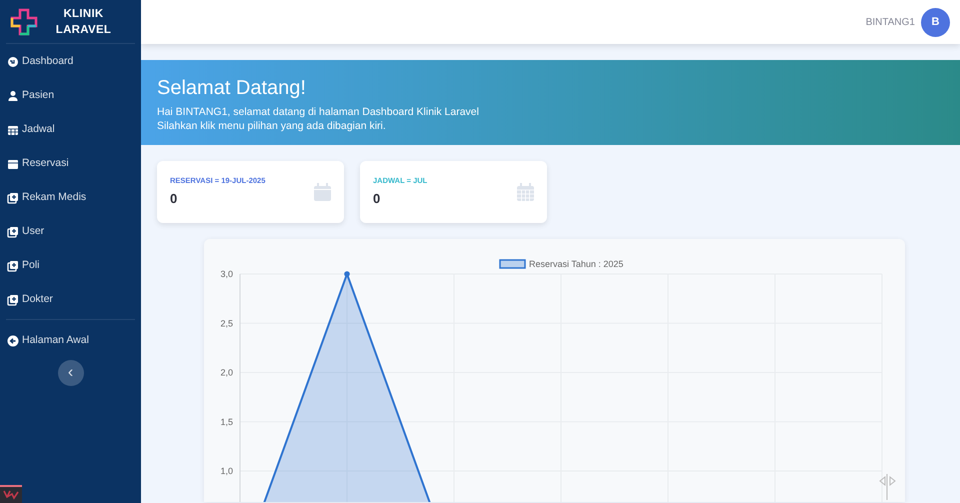  What do you see at coordinates (226, 421) in the screenshot?
I see `y-tick-label: 1,5` at bounding box center [226, 421].